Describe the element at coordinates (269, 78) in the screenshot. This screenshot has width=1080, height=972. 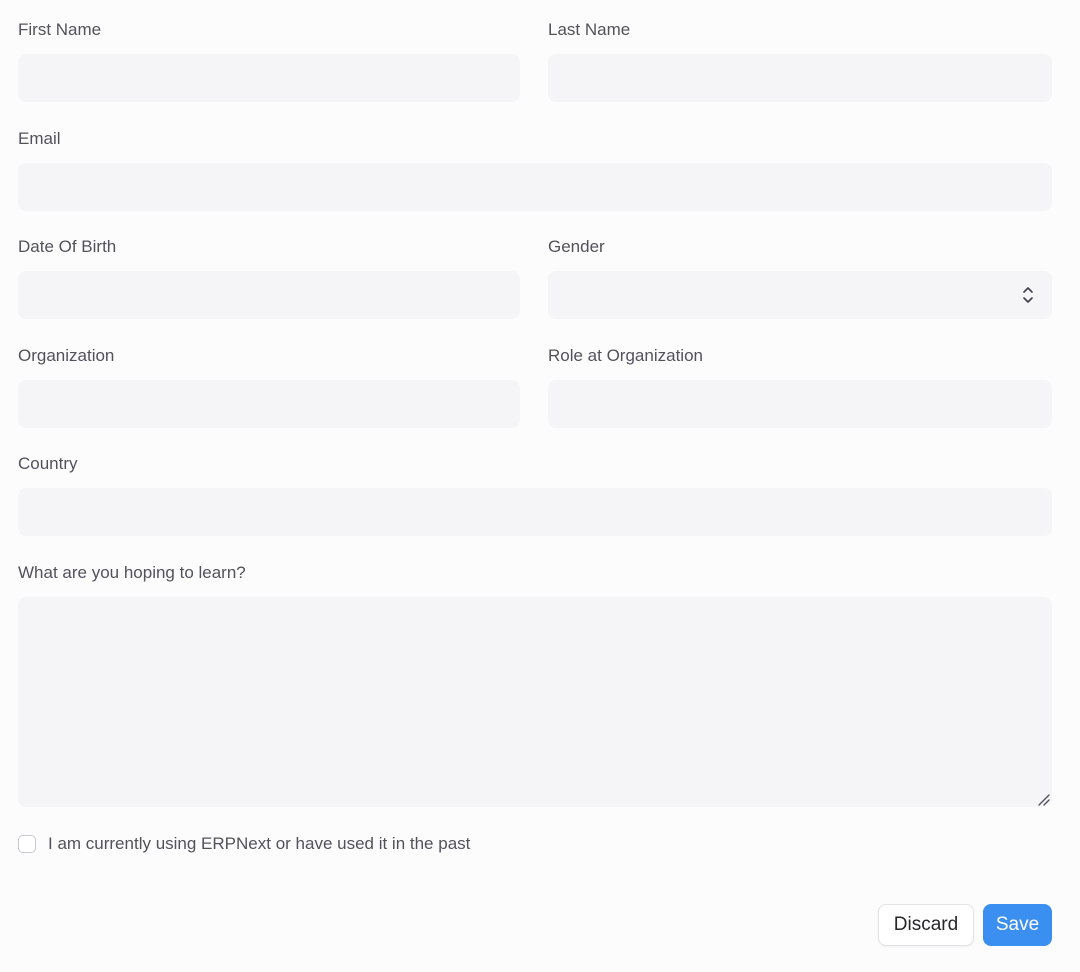
I see `first-name-input` at that location.